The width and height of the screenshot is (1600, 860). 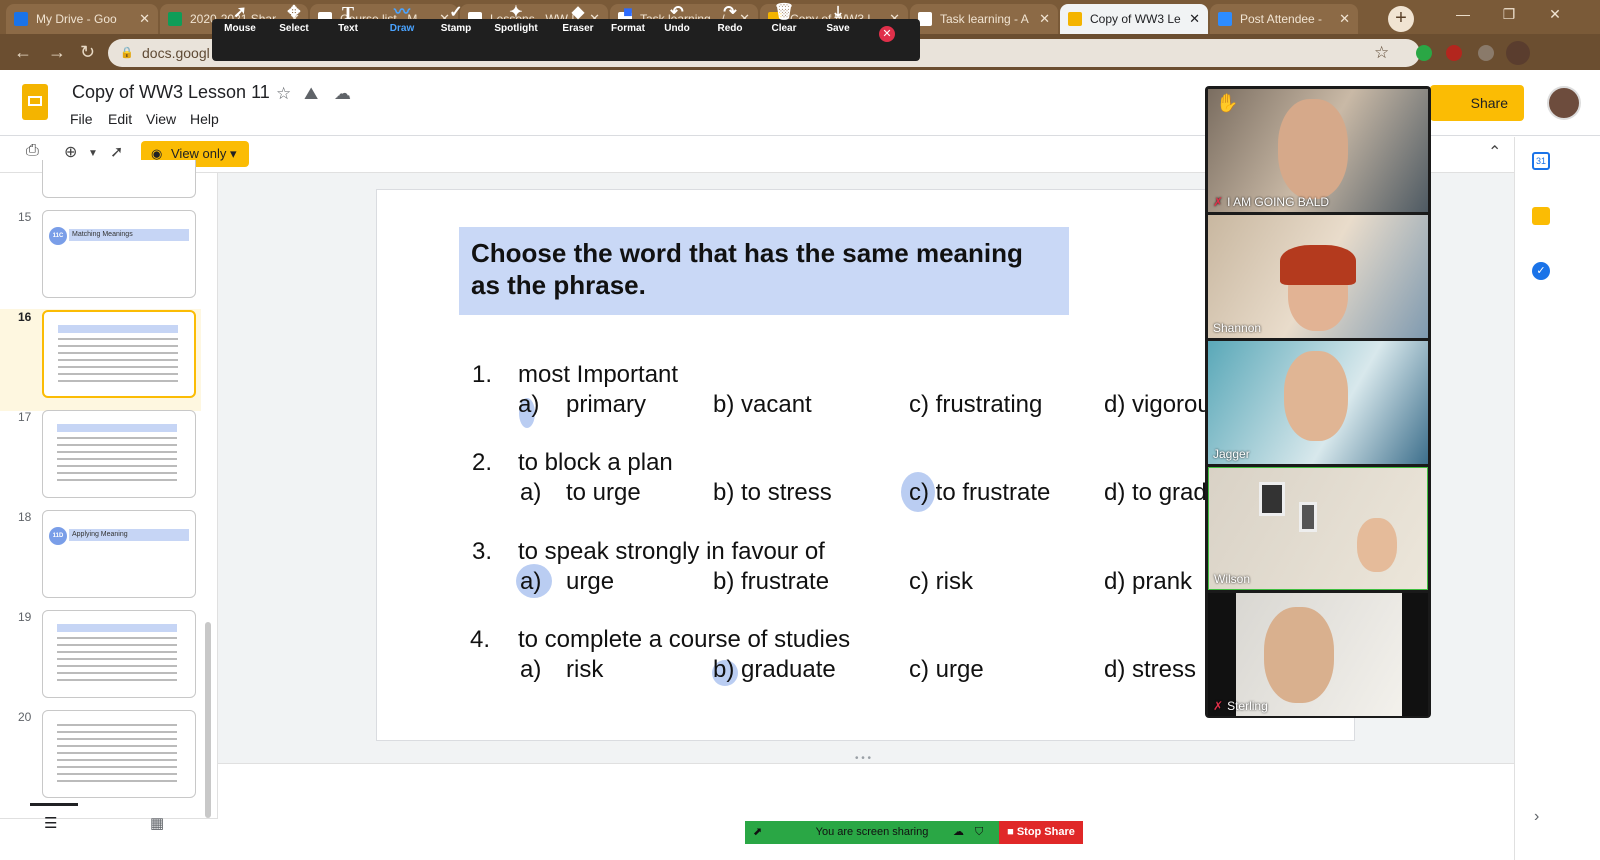 I want to click on raised-hand-icon: ✋, so click(x=1227, y=103).